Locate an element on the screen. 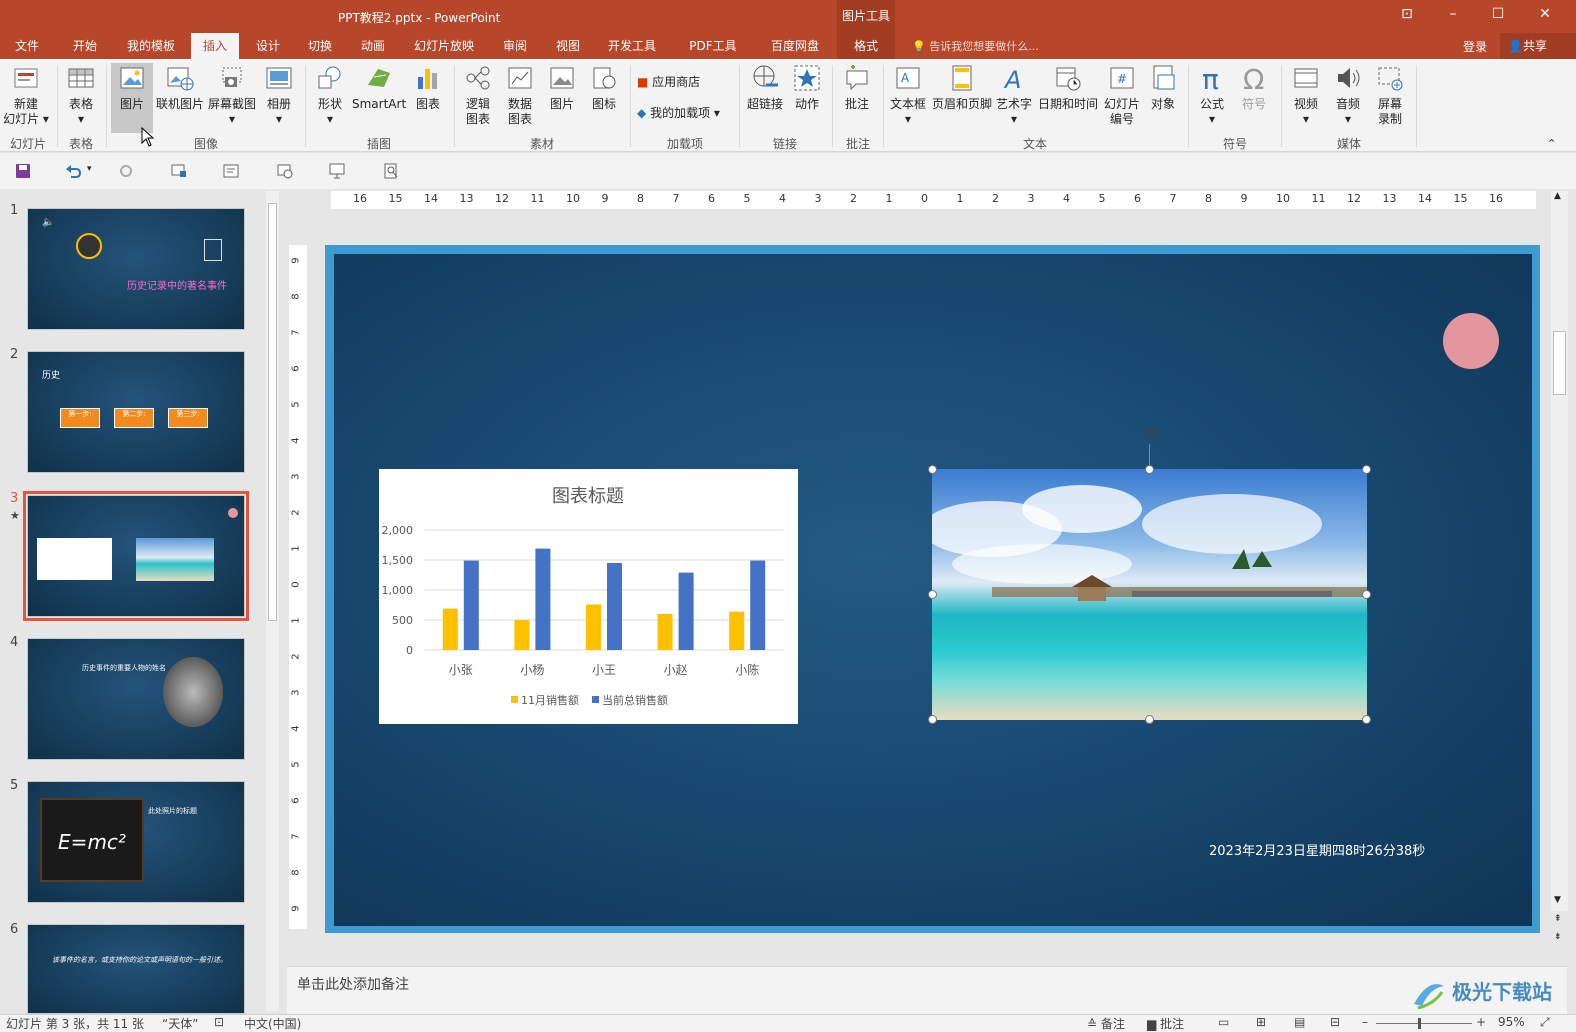 The height and width of the screenshot is (1032, 1576). slide-thumbnail-1: 🔈 历史记录中的著名事件 is located at coordinates (136, 269).